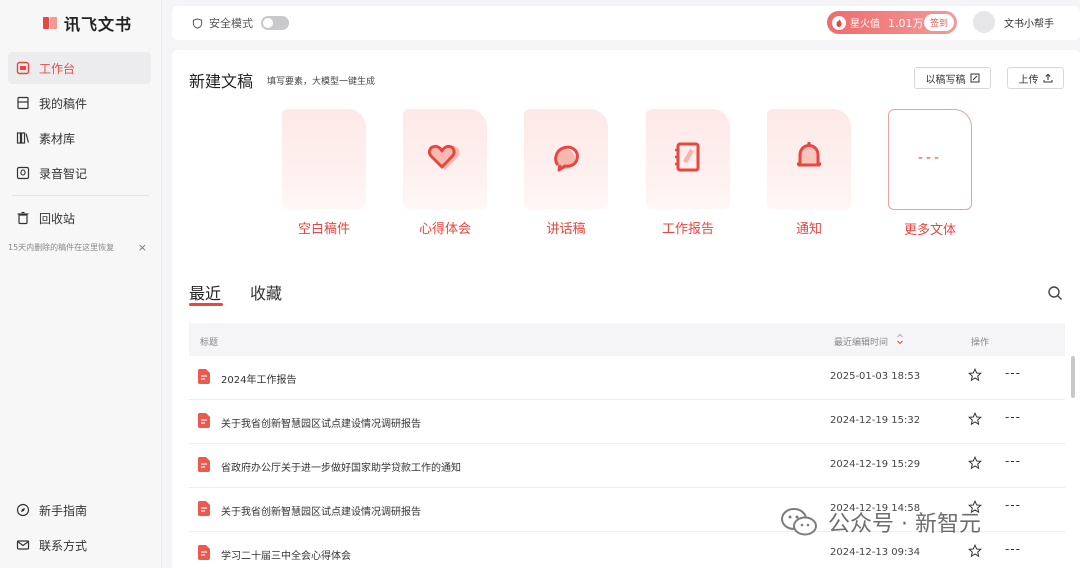 This screenshot has height=568, width=1080. I want to click on write-by-draft-button: 以稿写稿, so click(952, 78).